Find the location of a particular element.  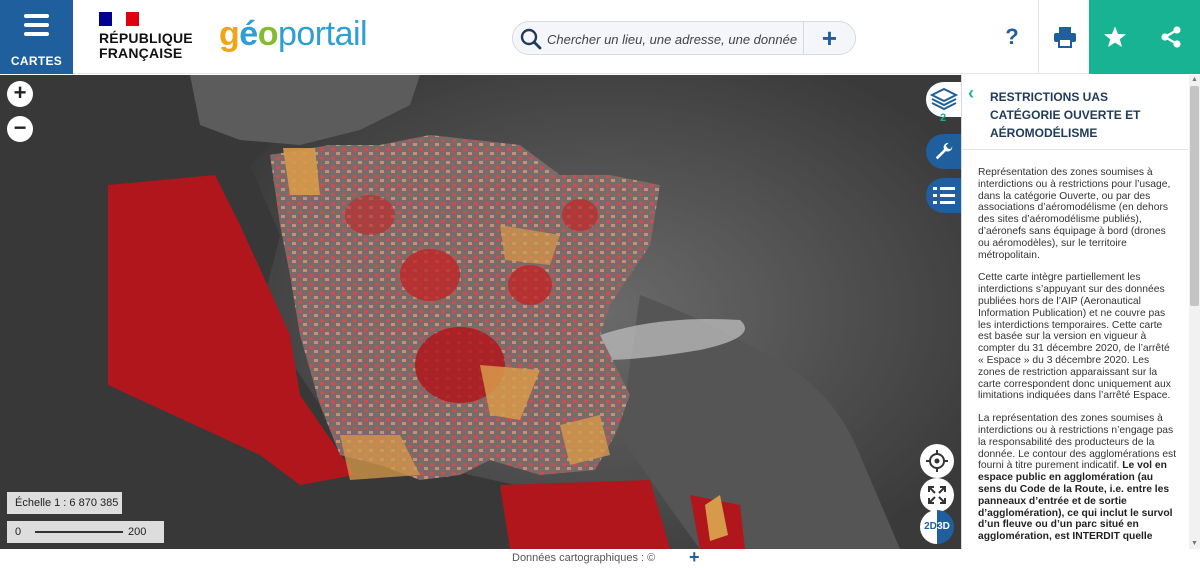

footer: Données cartographiques : © + is located at coordinates (600, 557).